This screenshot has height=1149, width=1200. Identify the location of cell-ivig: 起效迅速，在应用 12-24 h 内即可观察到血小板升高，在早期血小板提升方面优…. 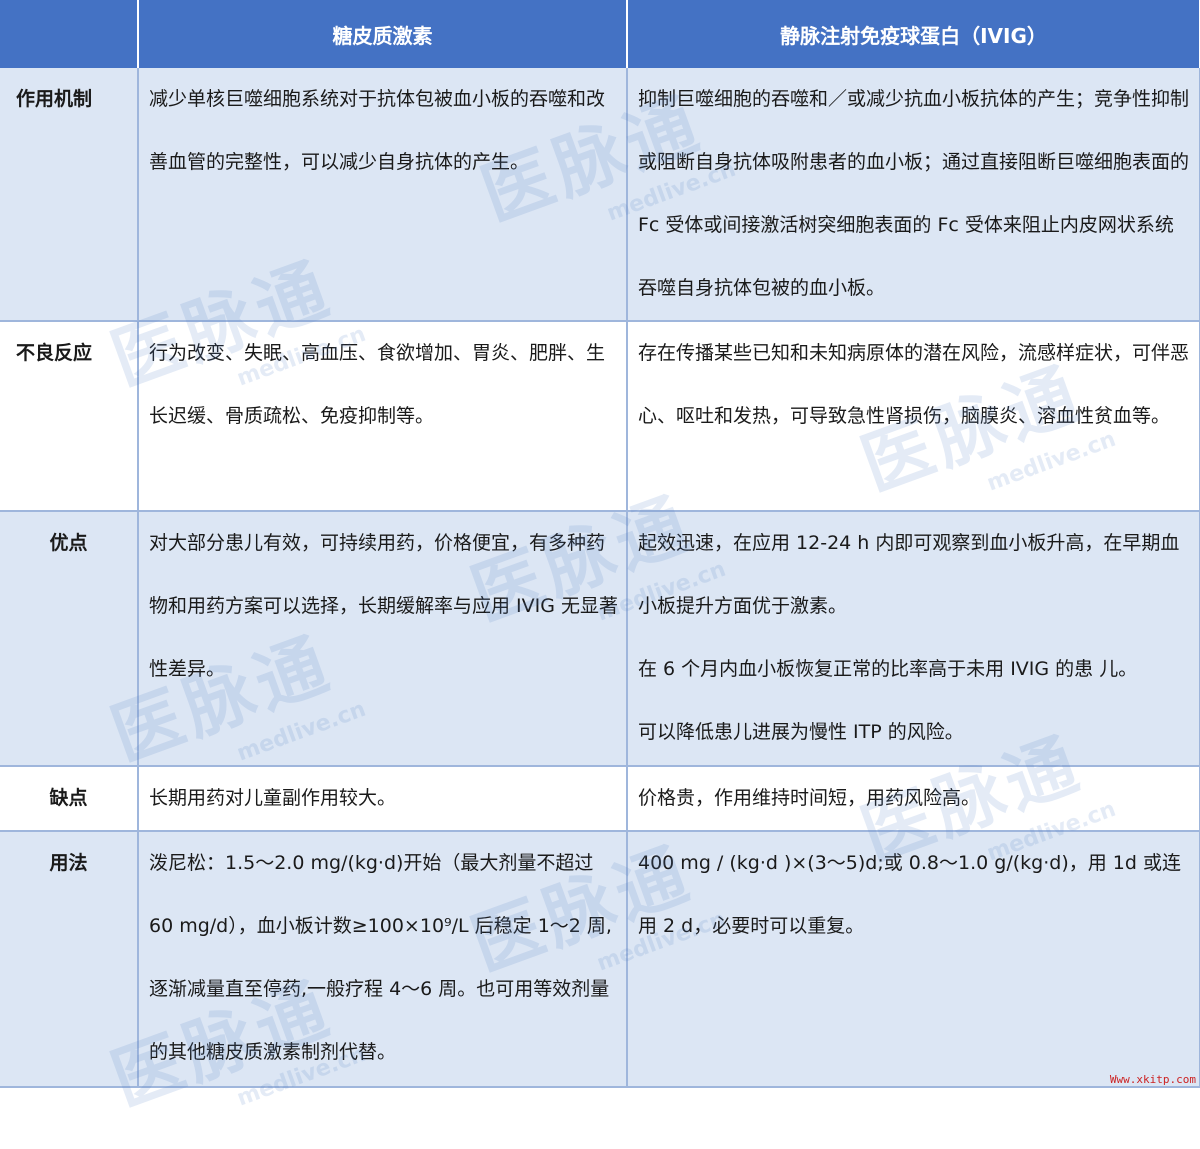
(913, 639).